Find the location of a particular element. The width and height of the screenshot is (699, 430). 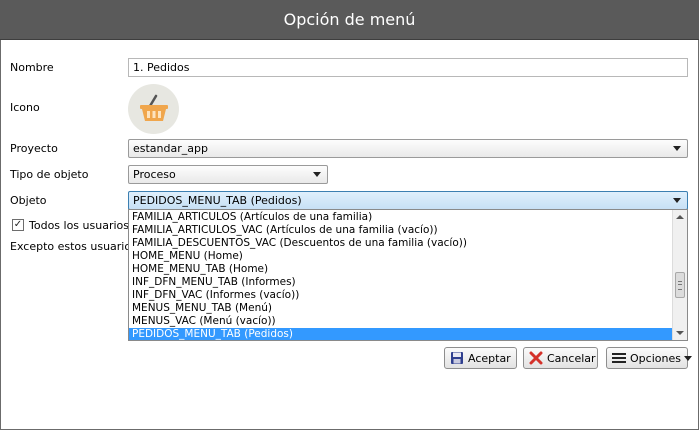

objeto-value: PEDIDOS_MENU_TAB (Pedidos) is located at coordinates (217, 200).